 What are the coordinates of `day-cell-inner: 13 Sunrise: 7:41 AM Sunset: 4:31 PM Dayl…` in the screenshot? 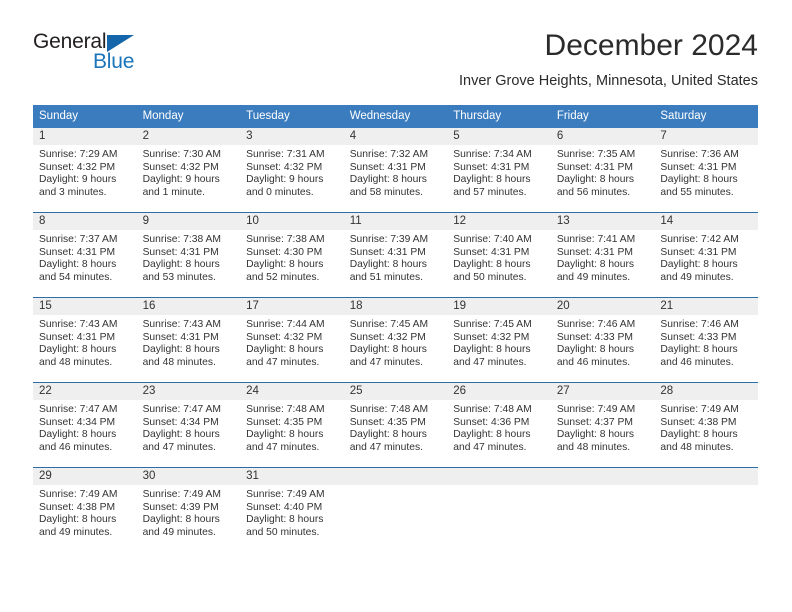 It's located at (602, 255).